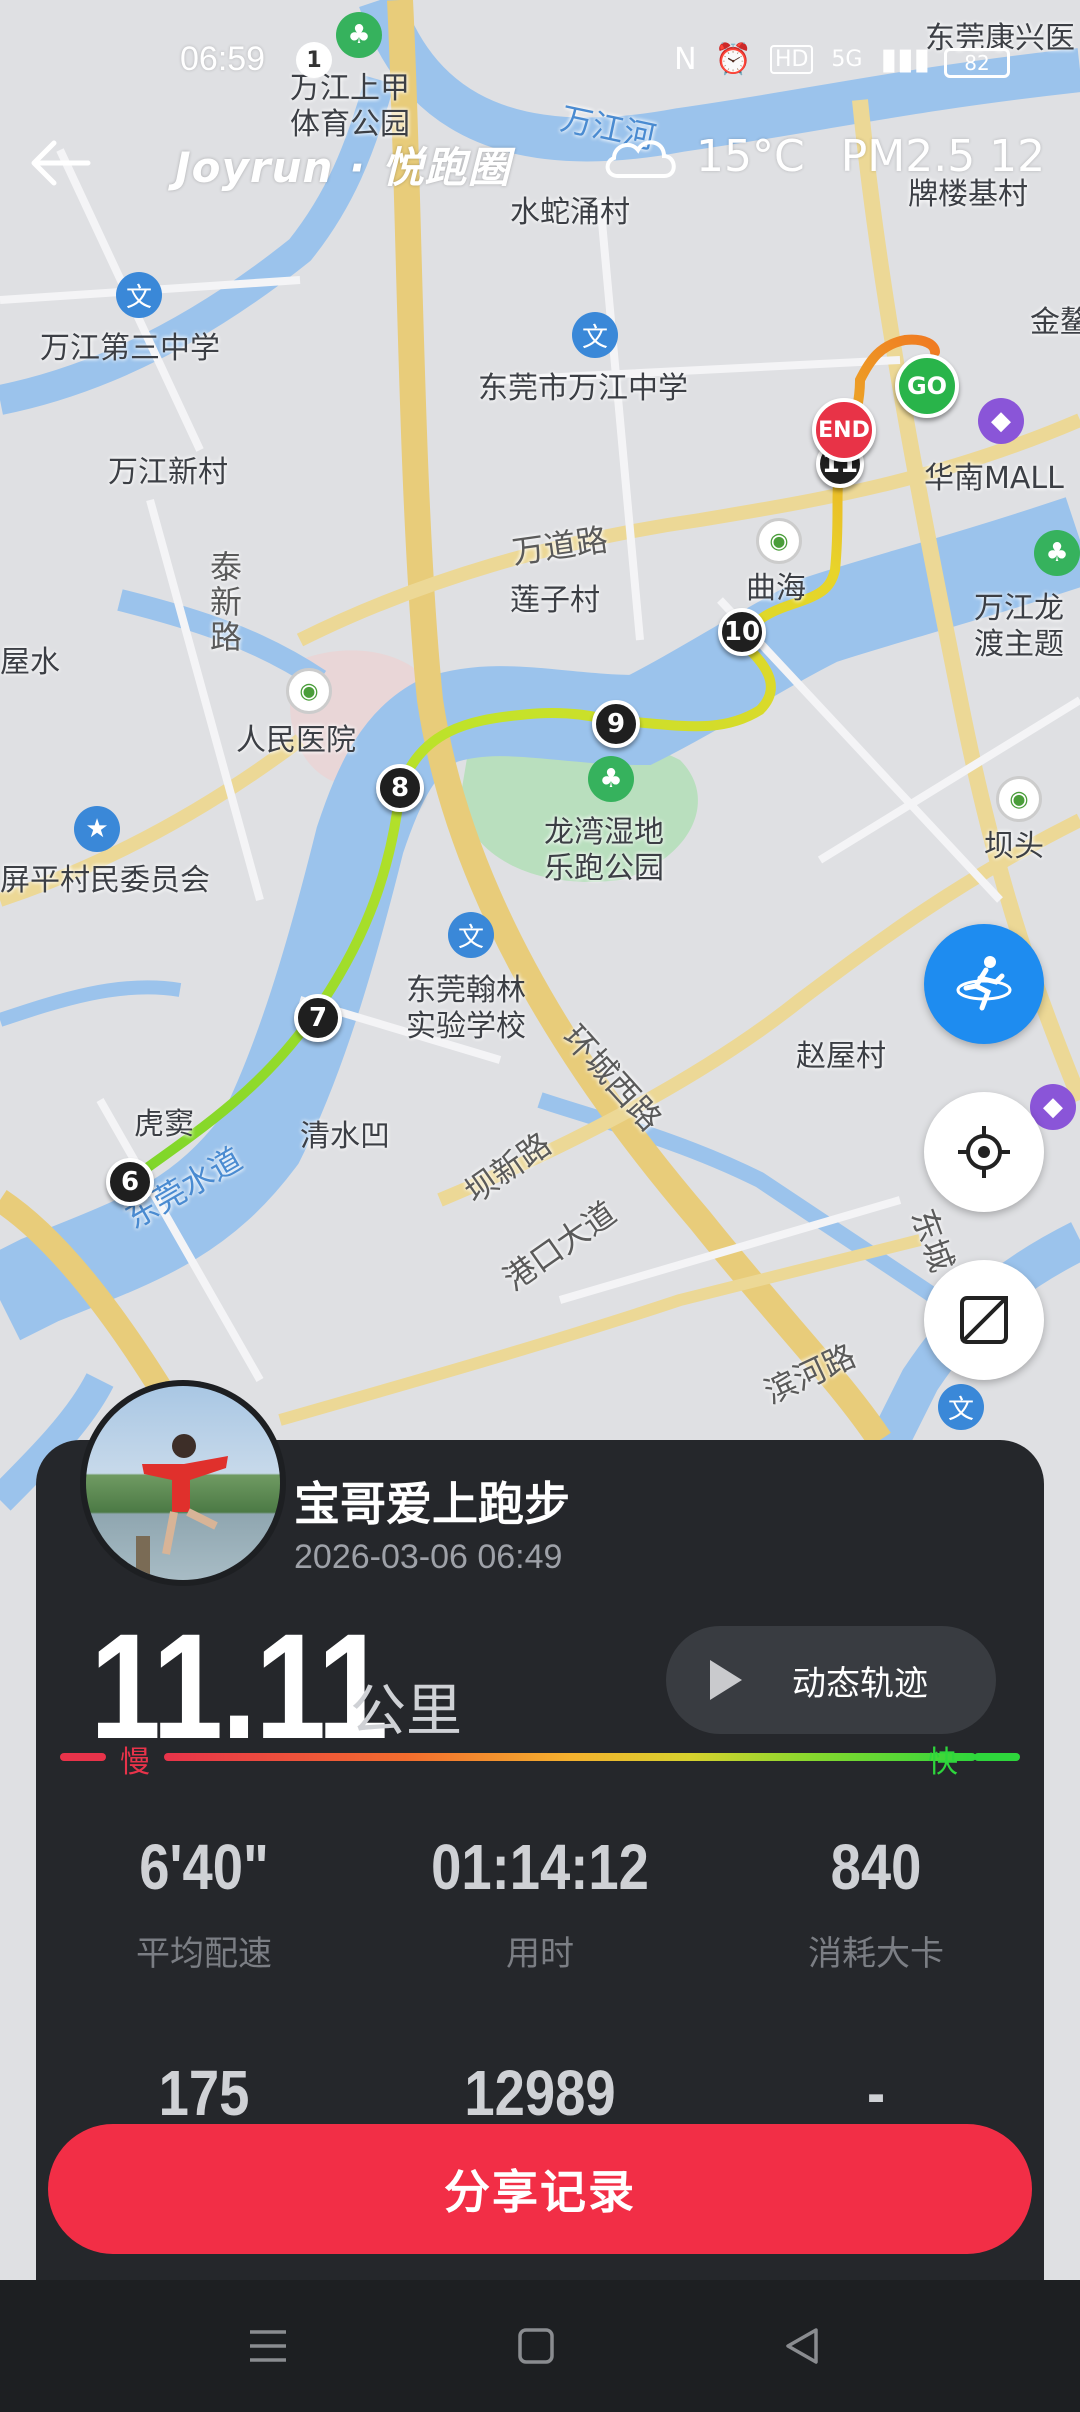 The width and height of the screenshot is (1080, 2412). I want to click on back-nav-button, so click(802, 2346).